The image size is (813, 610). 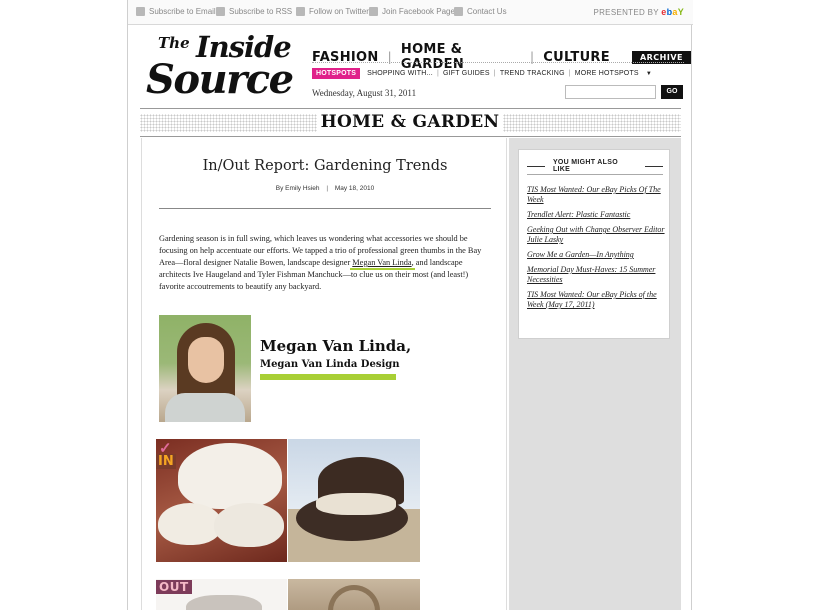 What do you see at coordinates (140, 11) in the screenshot?
I see `email-icon` at bounding box center [140, 11].